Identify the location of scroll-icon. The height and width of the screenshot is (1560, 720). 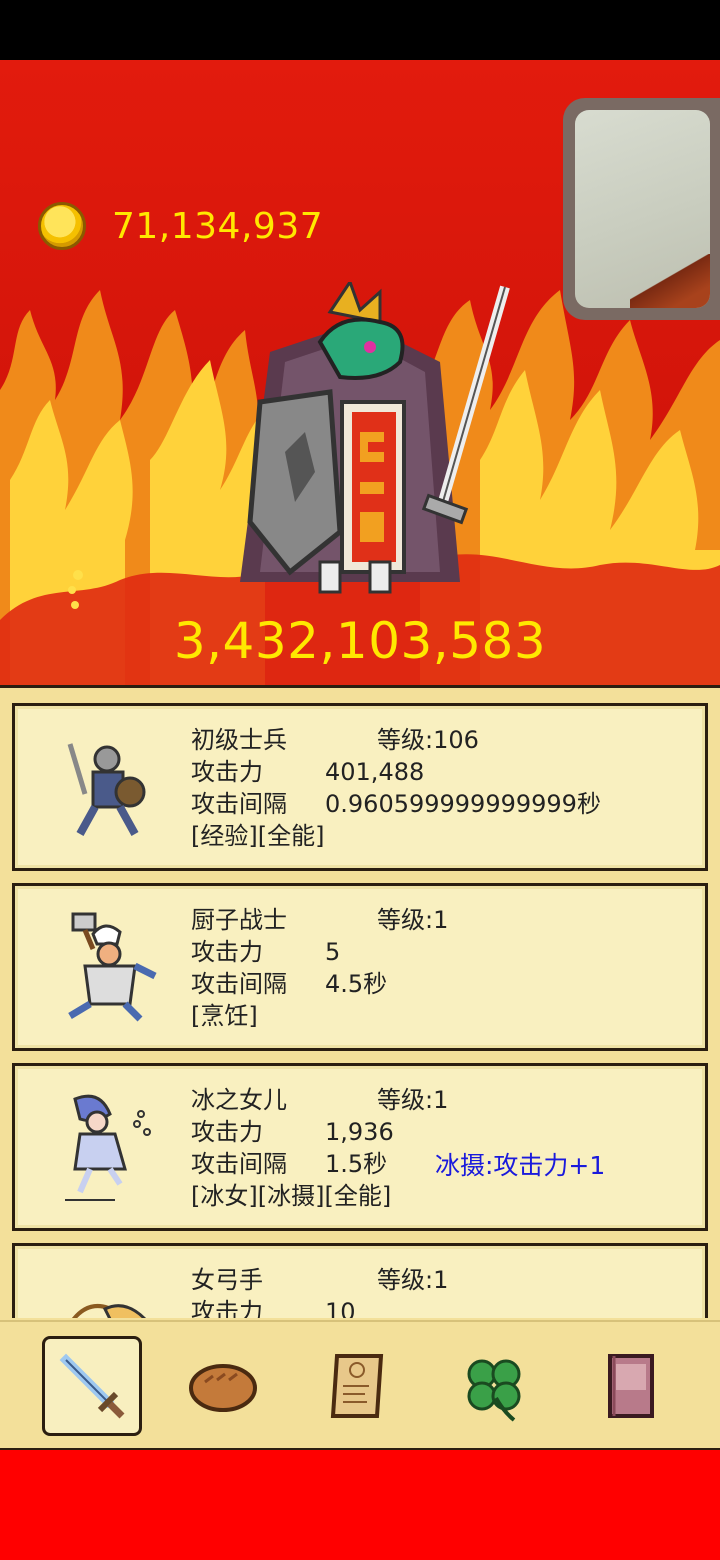
(357, 1386).